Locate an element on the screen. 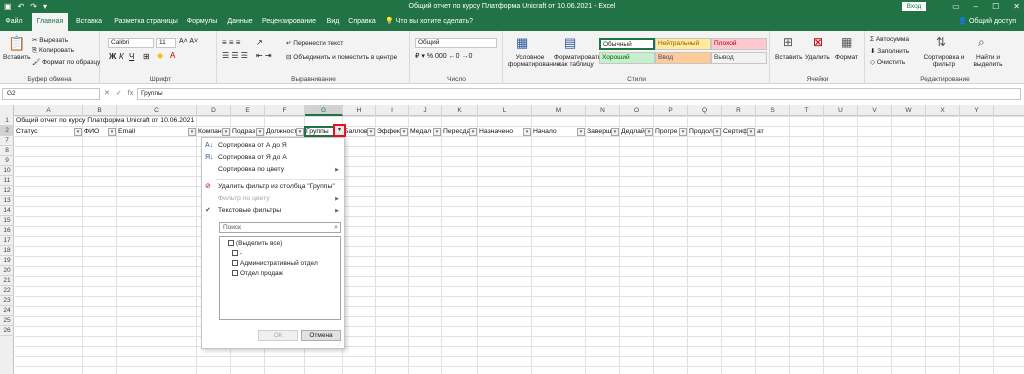 The height and width of the screenshot is (374, 1024). style-input: Ввод is located at coordinates (683, 58).